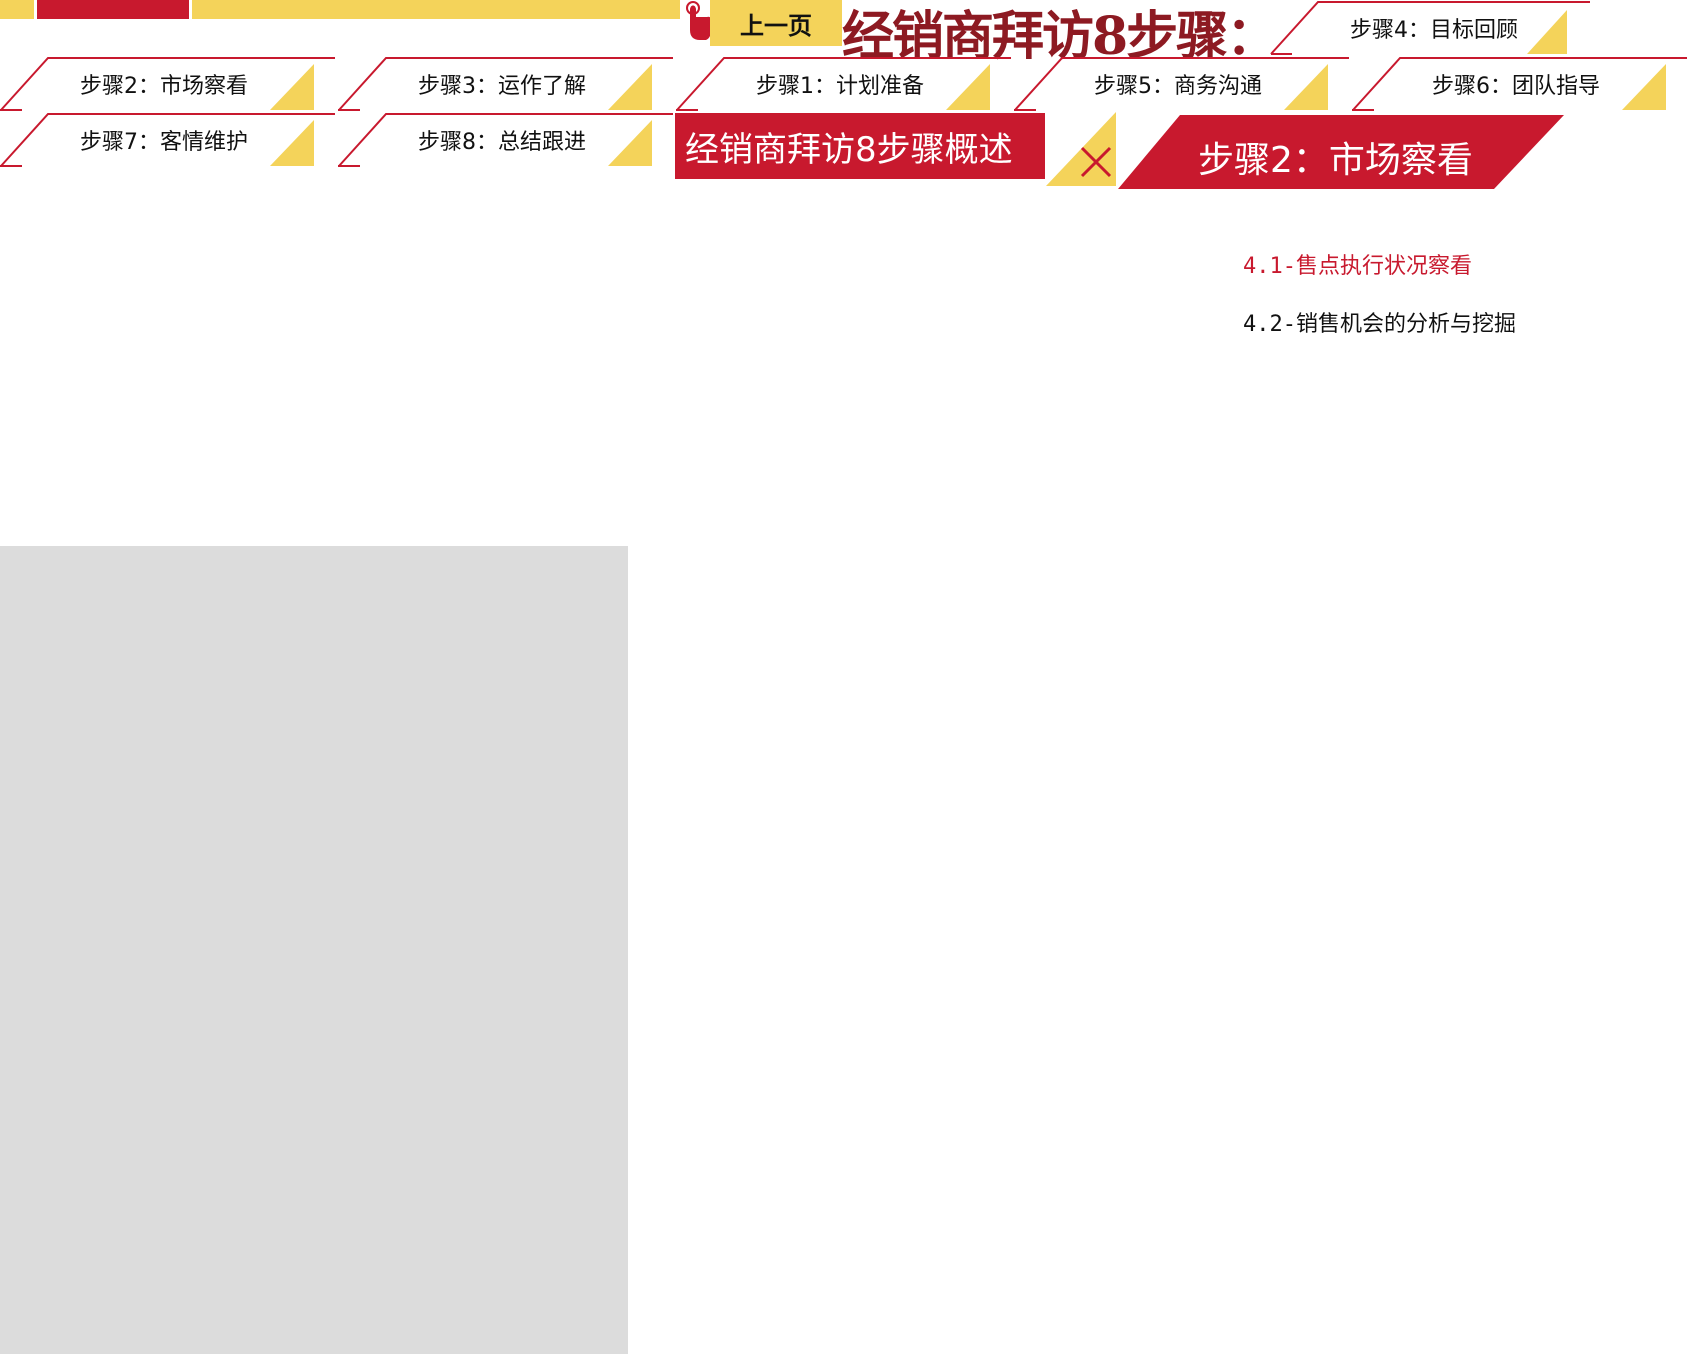 The height and width of the screenshot is (1360, 1688). Describe the element at coordinates (849, 149) in the screenshot. I see `overview-label: 经销商拜访8步骤概述` at that location.